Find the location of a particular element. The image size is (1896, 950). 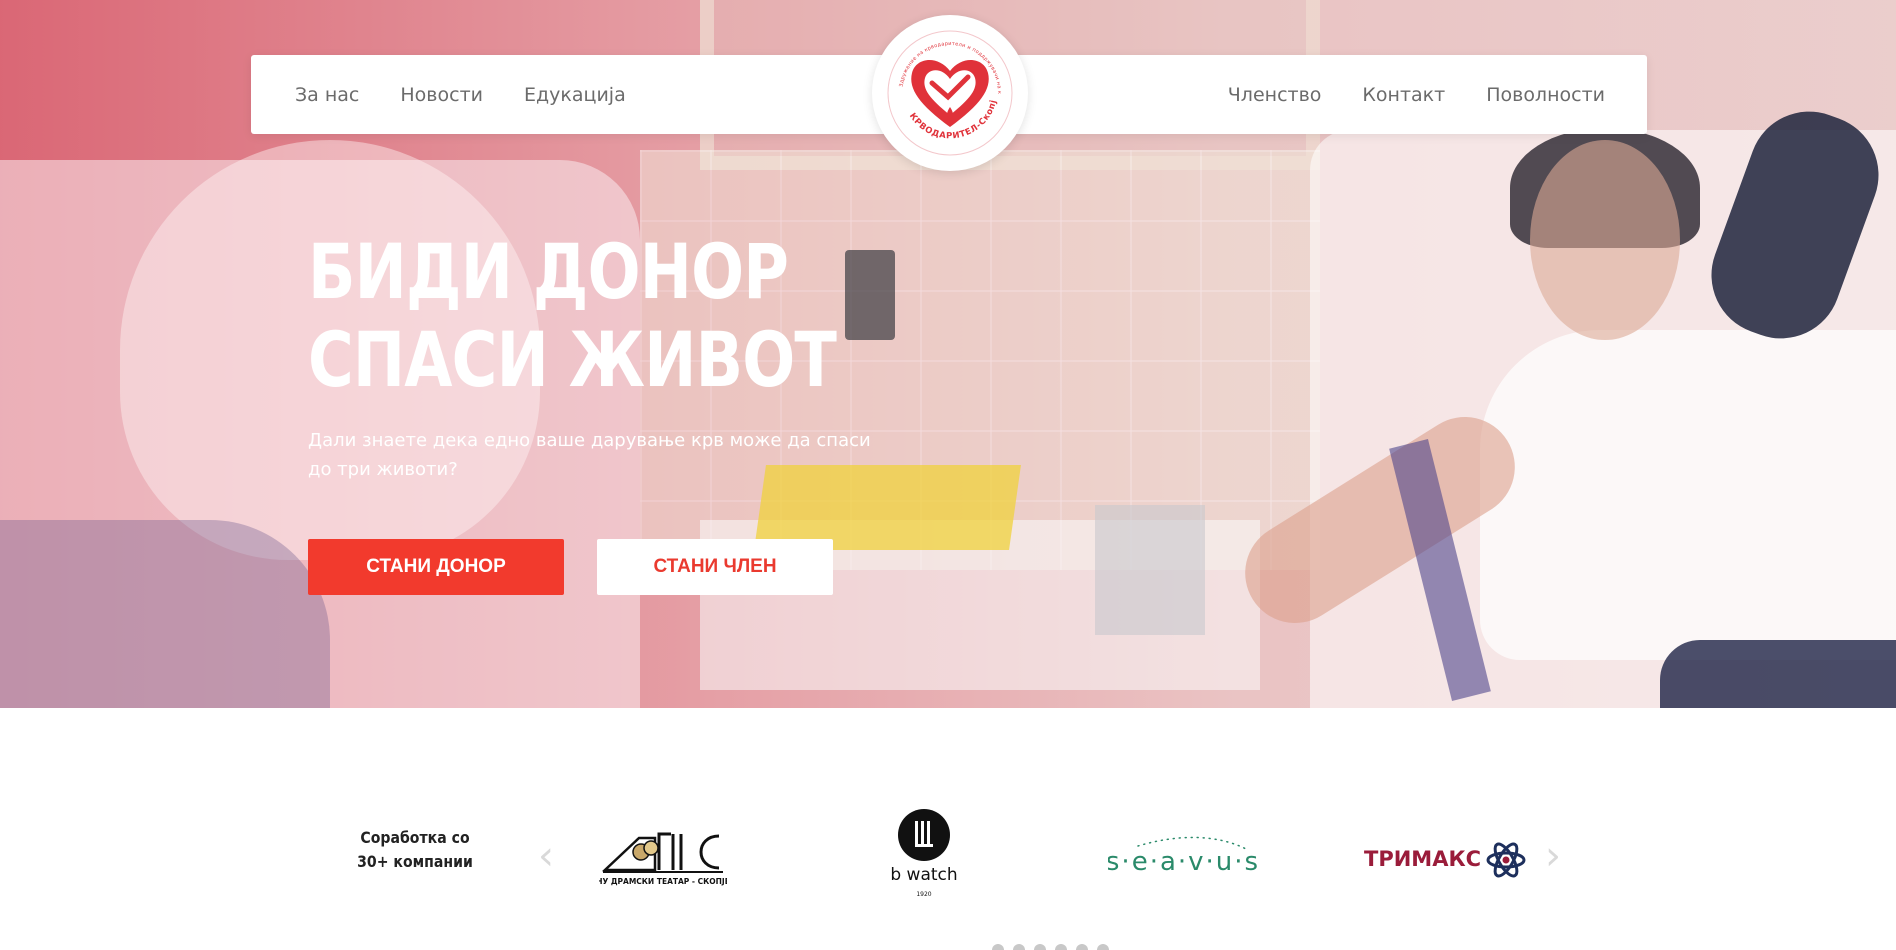

partner-logo-drama-theatre: НУ ДРАМСКИ ТЕАТАР - СКОПЈЕ is located at coordinates (663, 858).